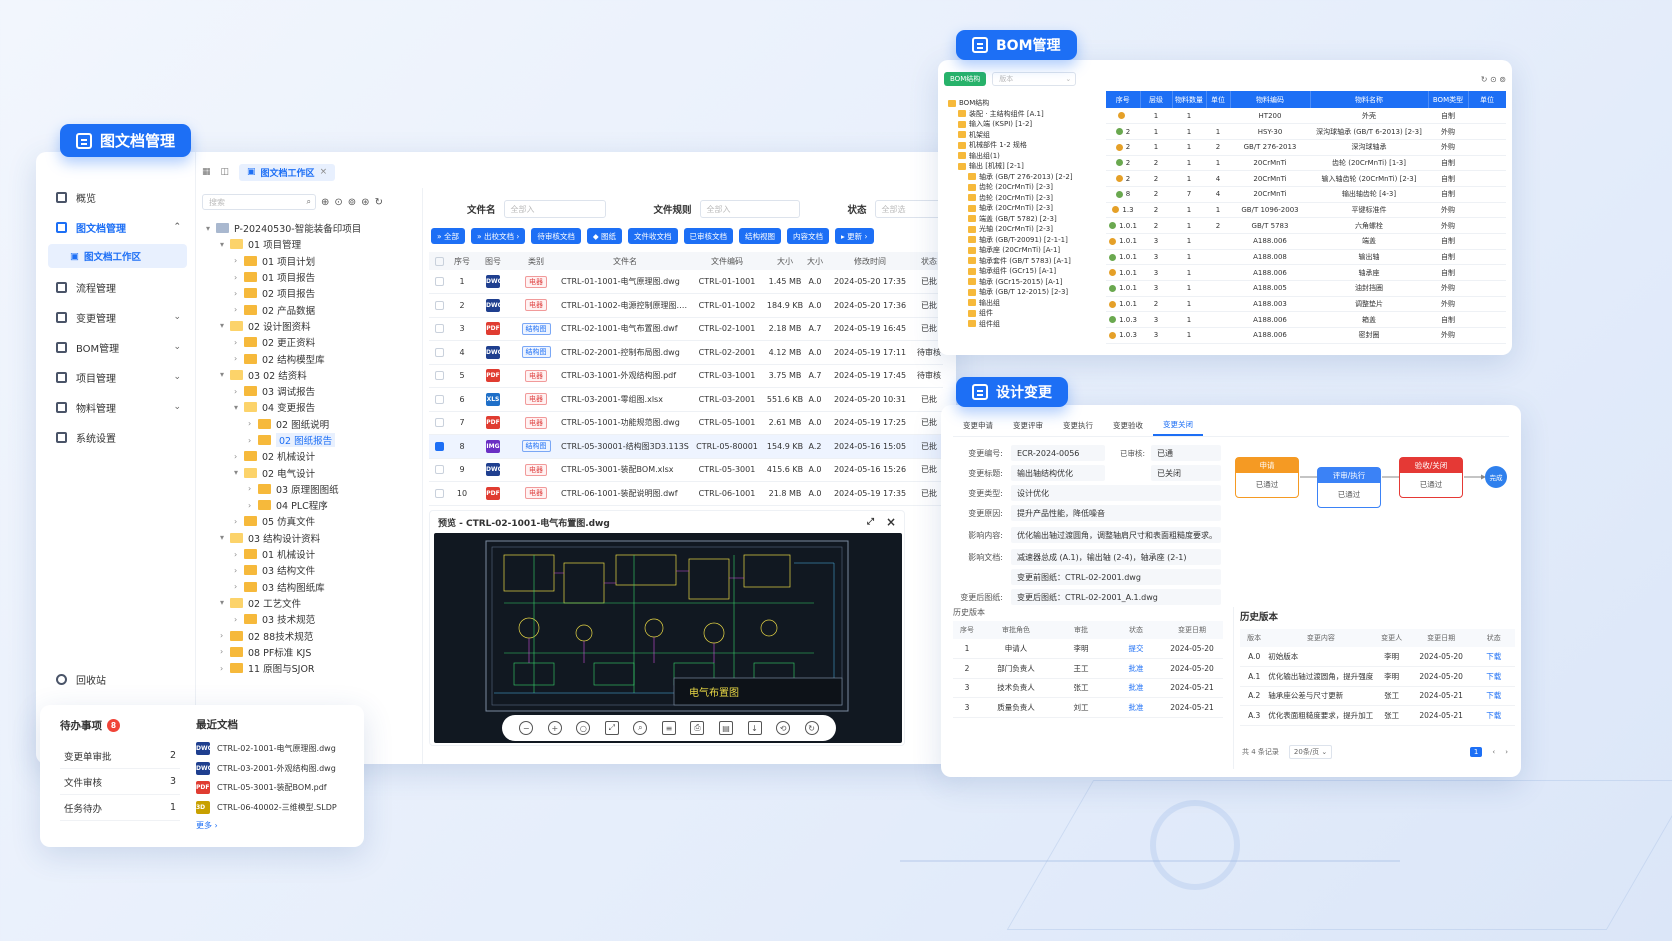 The height and width of the screenshot is (941, 1672). What do you see at coordinates (307, 424) in the screenshot?
I see `tree-node: › 02 图纸说明` at bounding box center [307, 424].